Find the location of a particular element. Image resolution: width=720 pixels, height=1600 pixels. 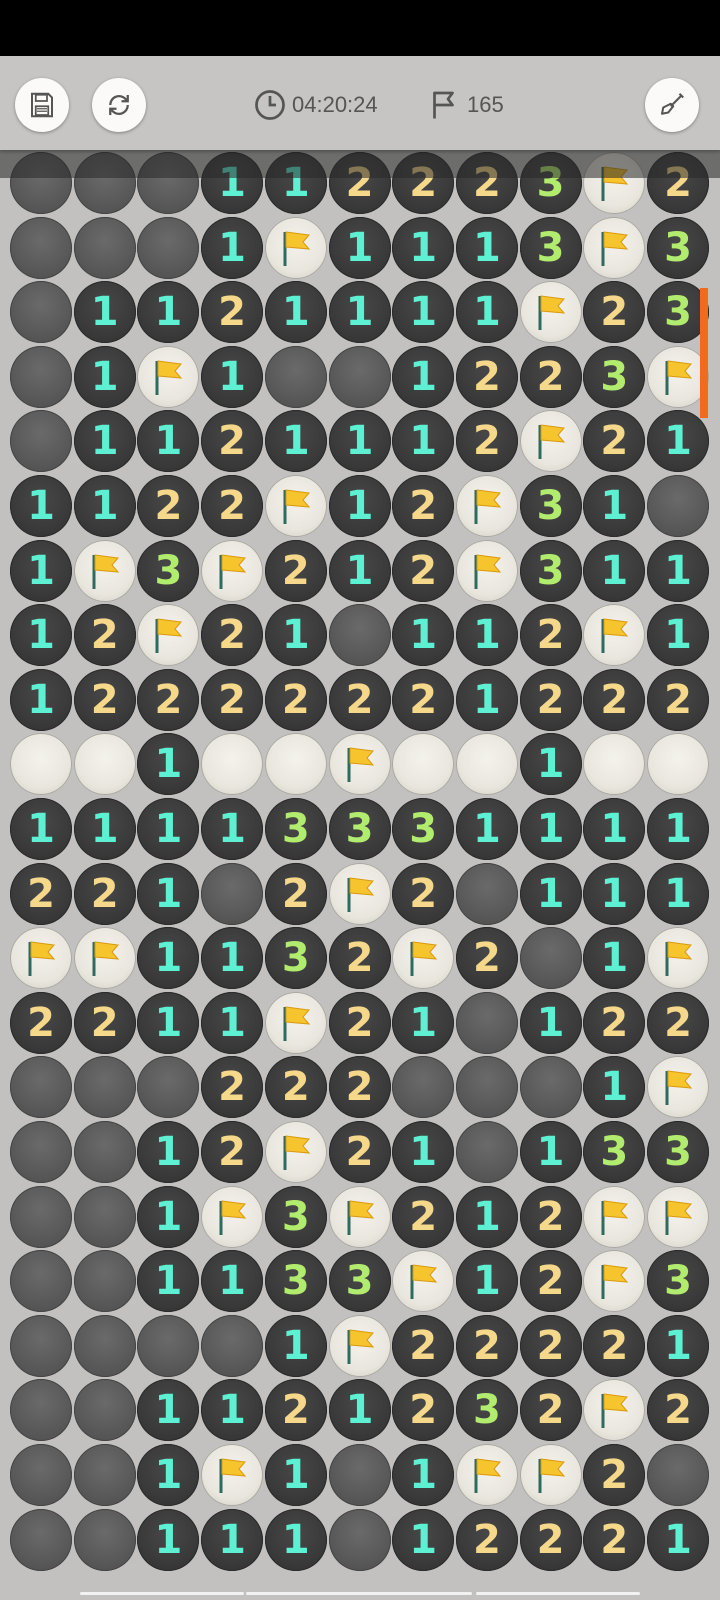

scroll-indicator is located at coordinates (704, 353).